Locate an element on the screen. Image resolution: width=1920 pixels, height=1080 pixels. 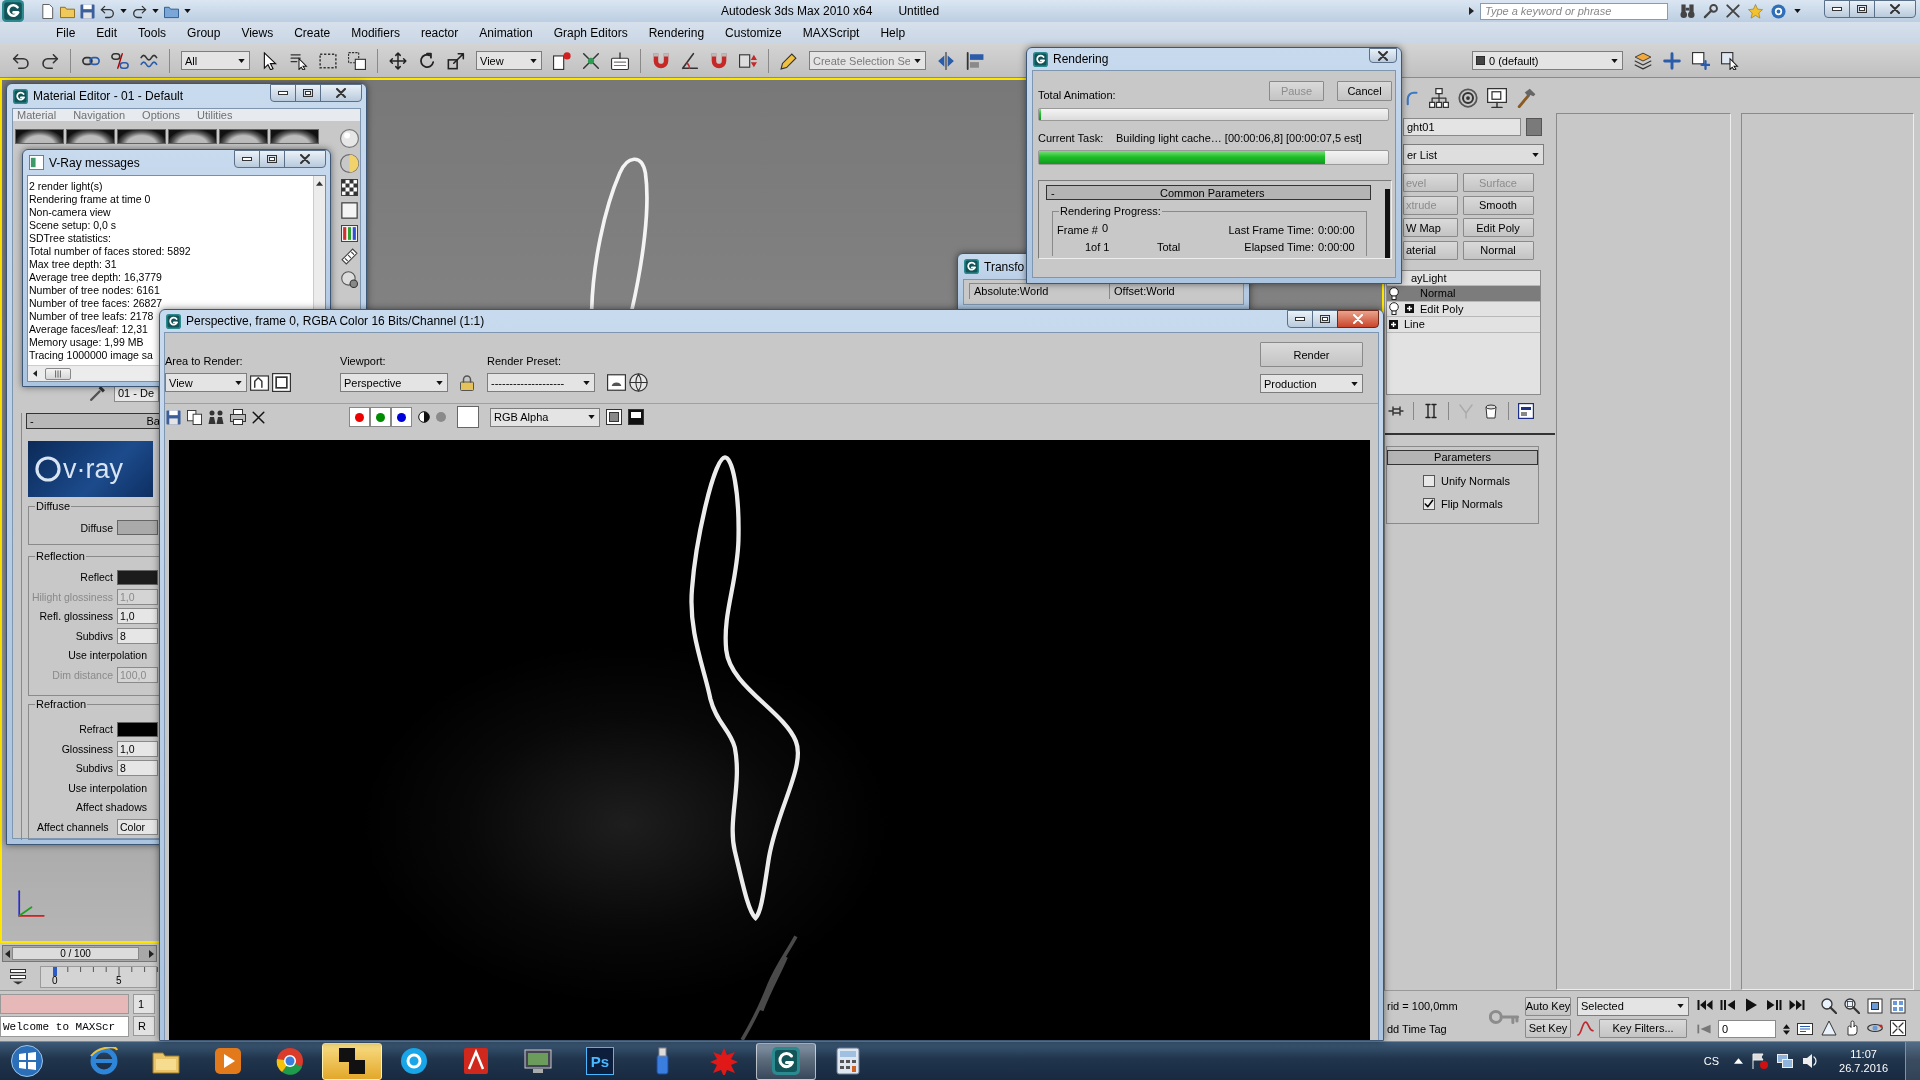
arc-icon is located at coordinates (1413, 98).